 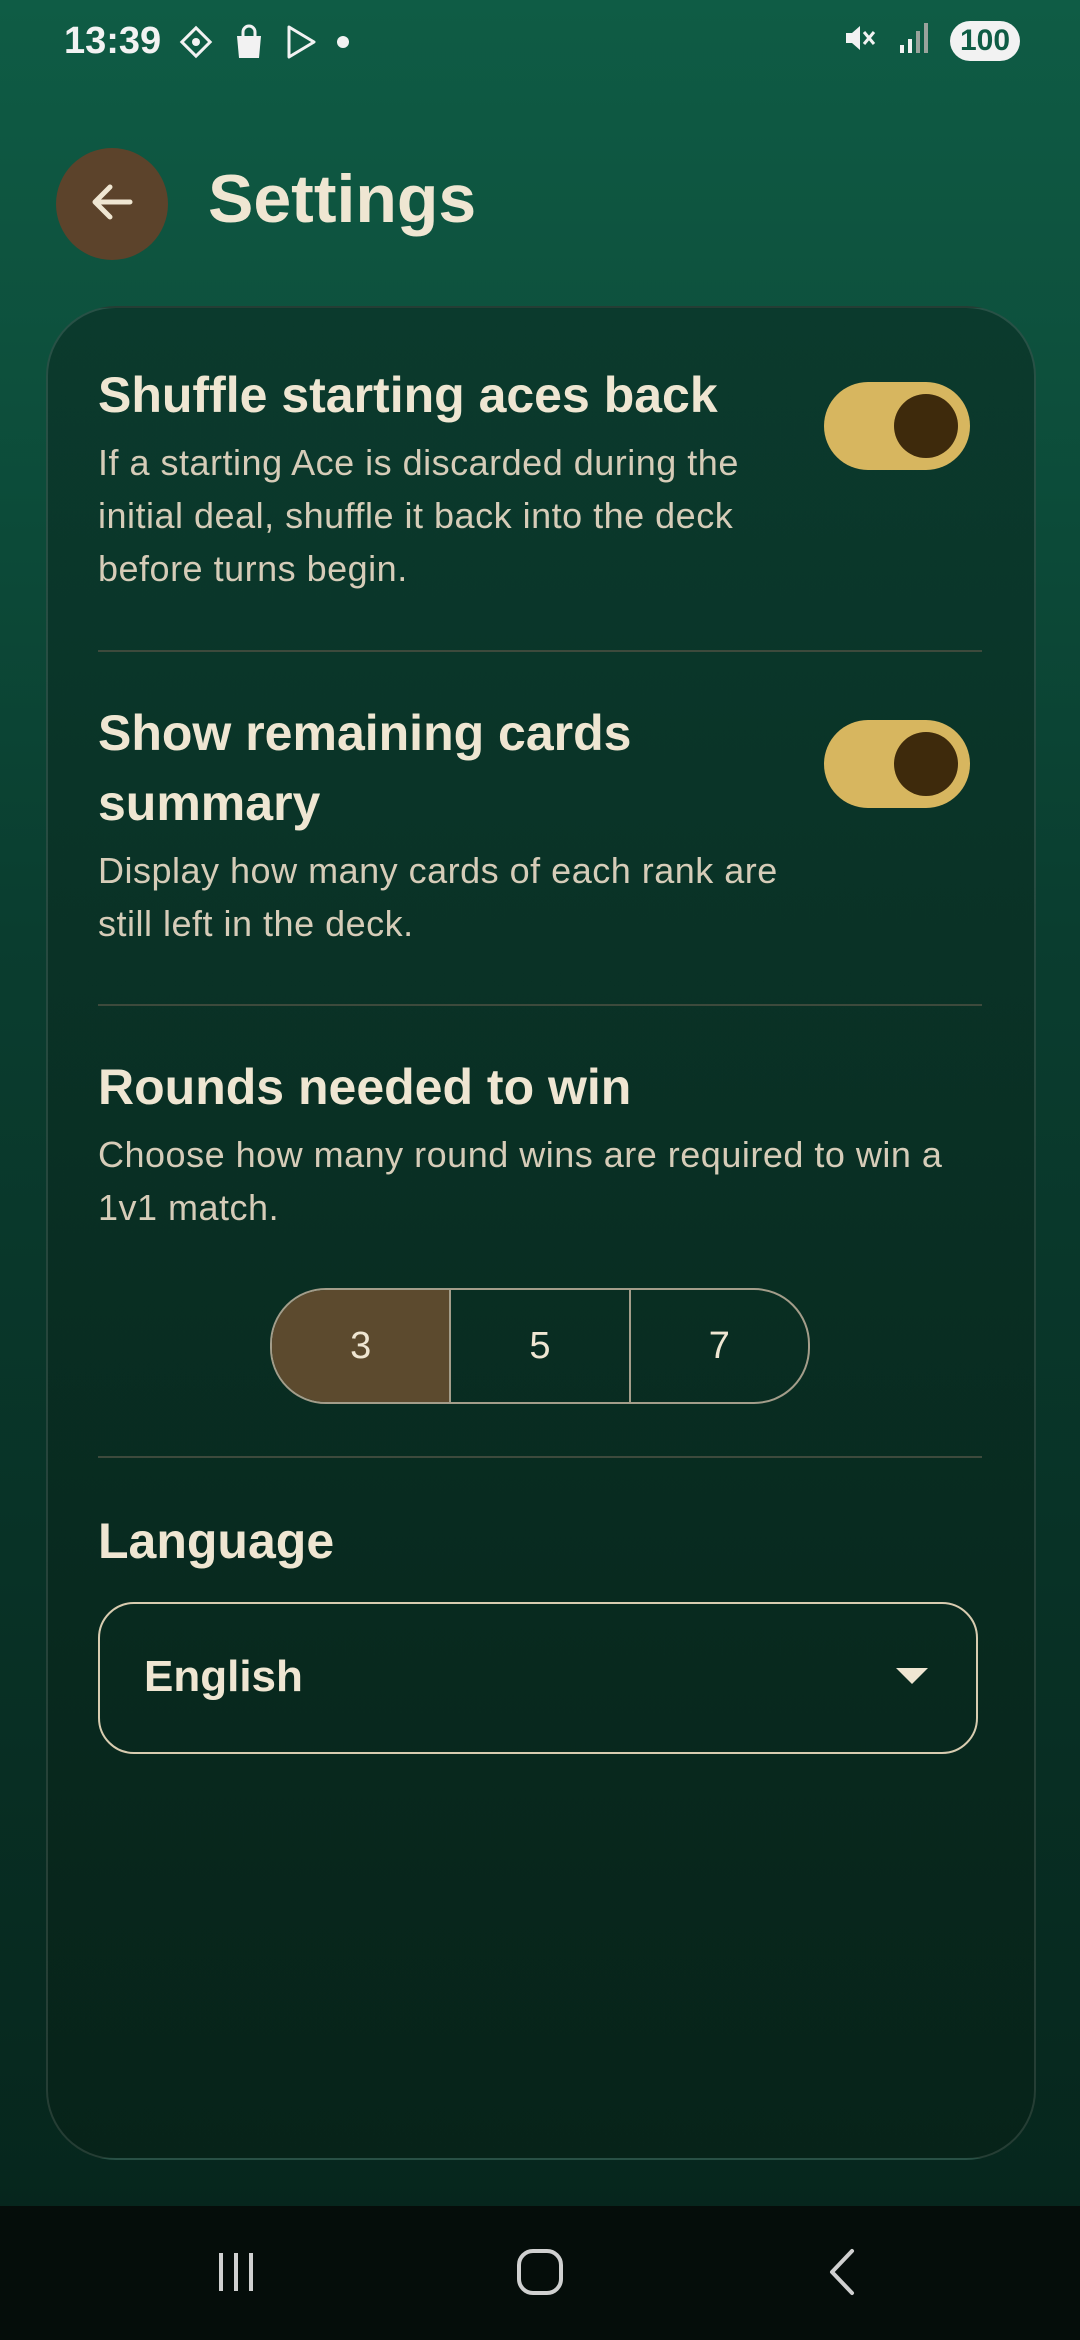 I want to click on status-icons-left, so click(x=264, y=44).